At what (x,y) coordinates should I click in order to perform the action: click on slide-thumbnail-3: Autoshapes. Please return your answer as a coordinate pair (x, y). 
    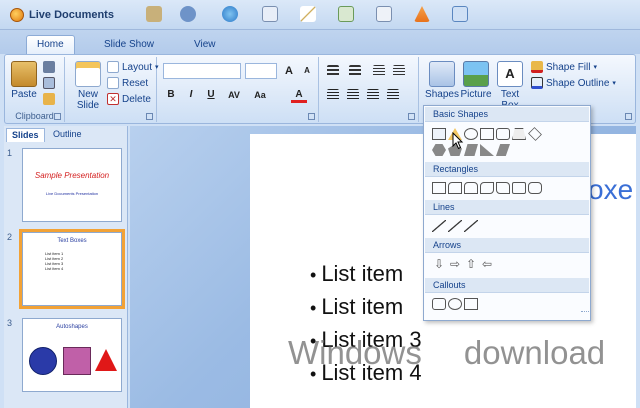
    Looking at the image, I should click on (72, 355).